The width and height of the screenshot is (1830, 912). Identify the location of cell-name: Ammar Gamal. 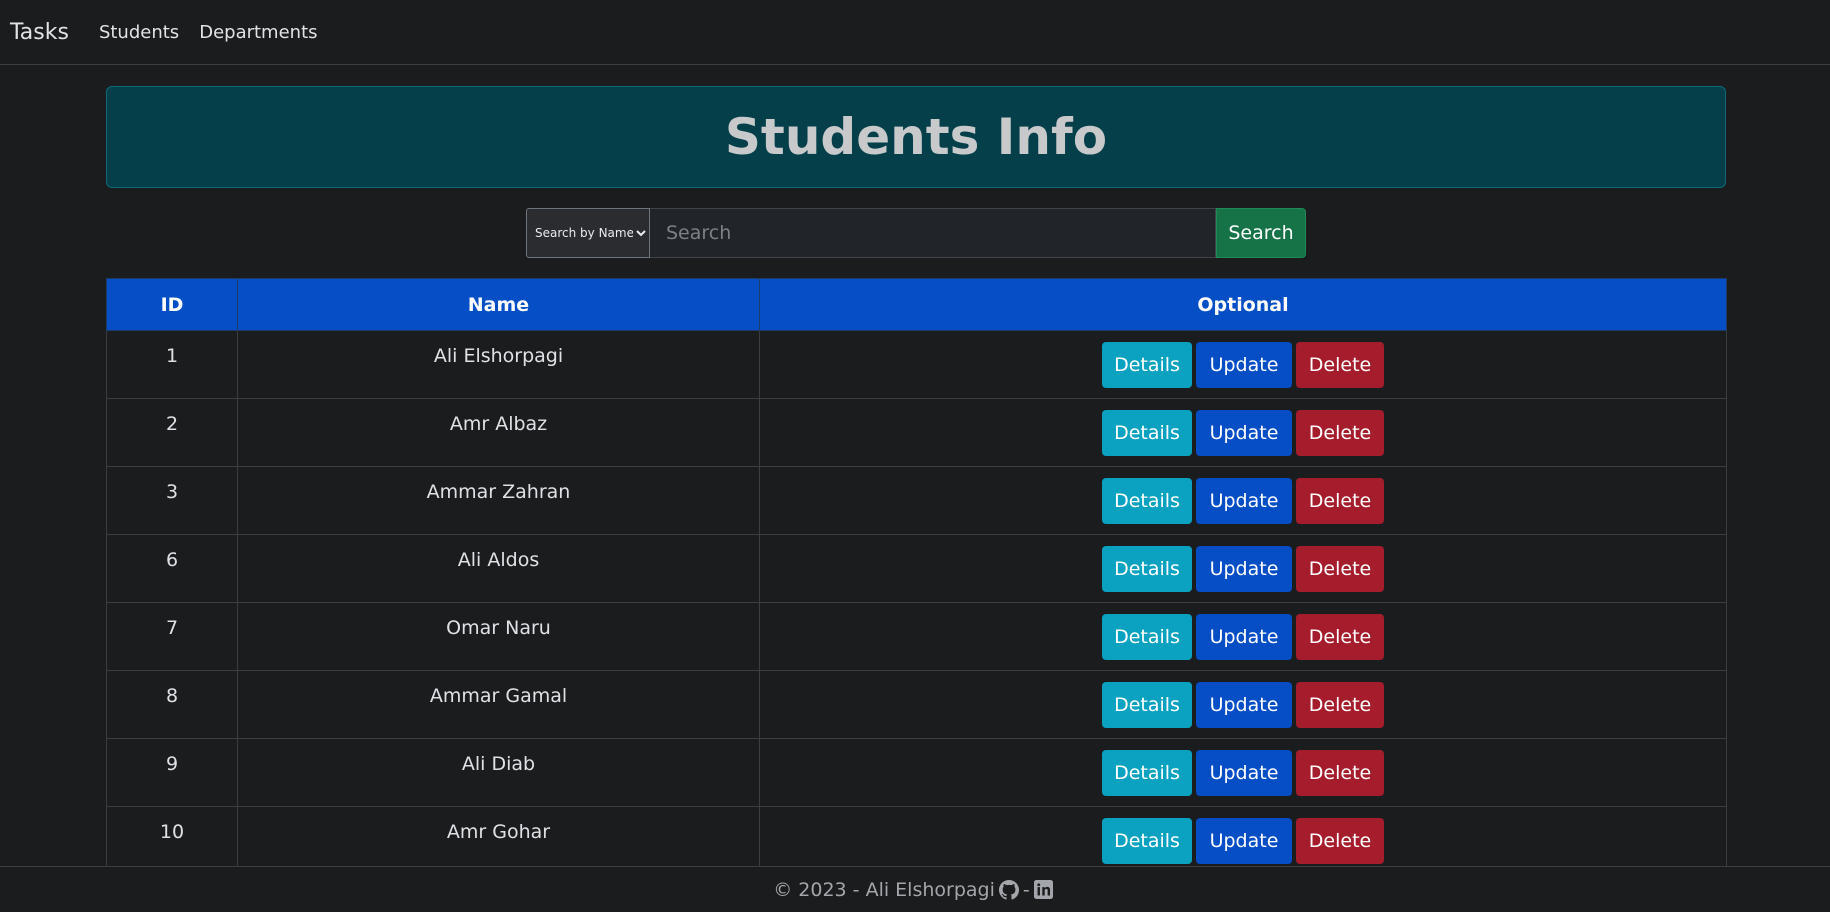
(498, 704).